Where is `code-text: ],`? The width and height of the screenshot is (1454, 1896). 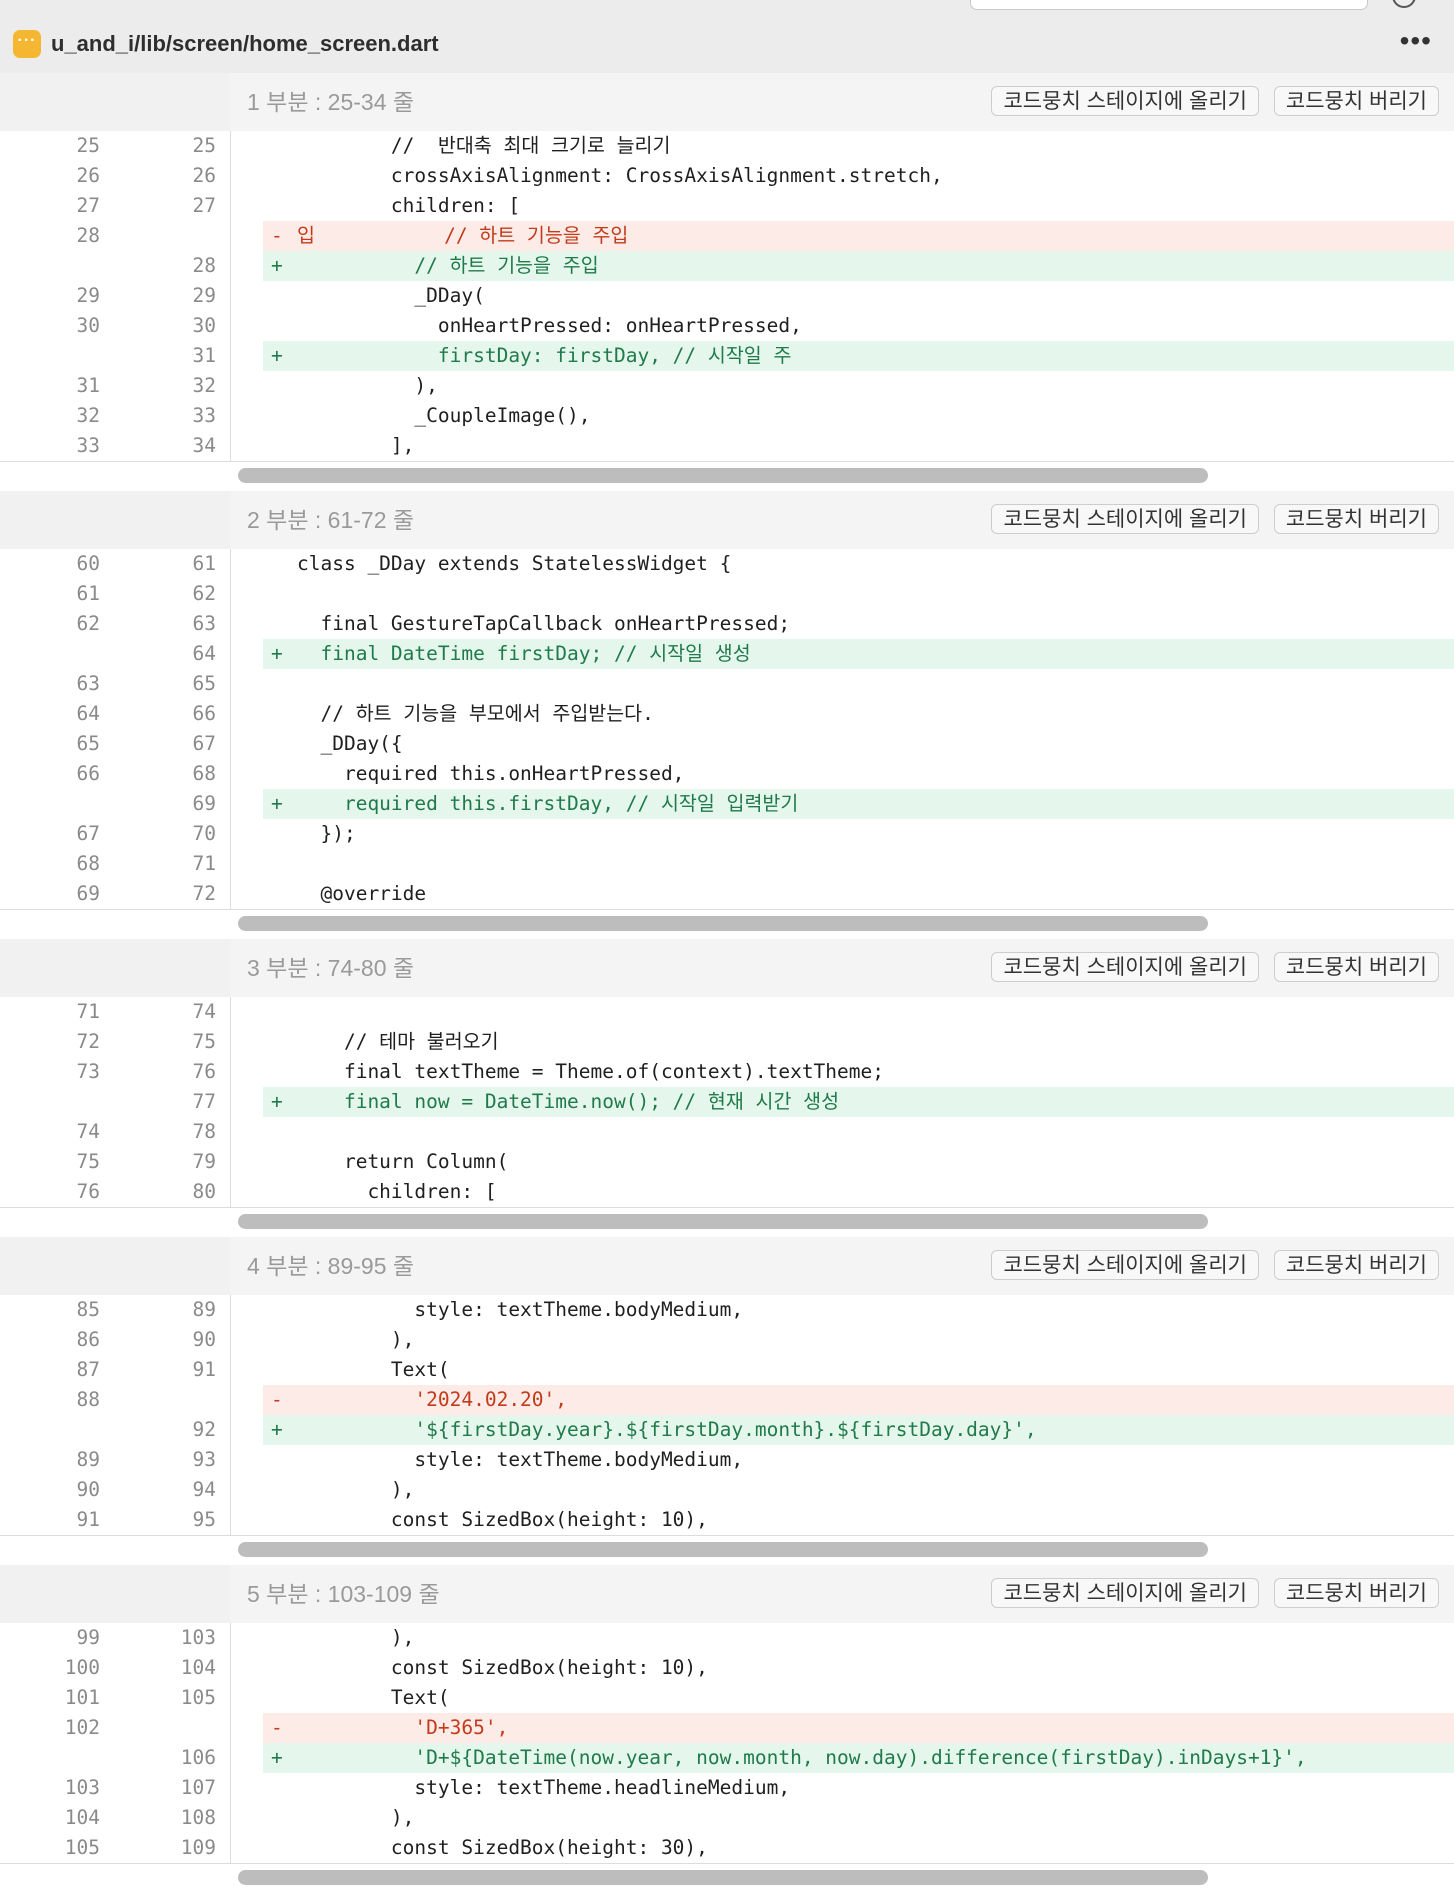
code-text: ], is located at coordinates (356, 445).